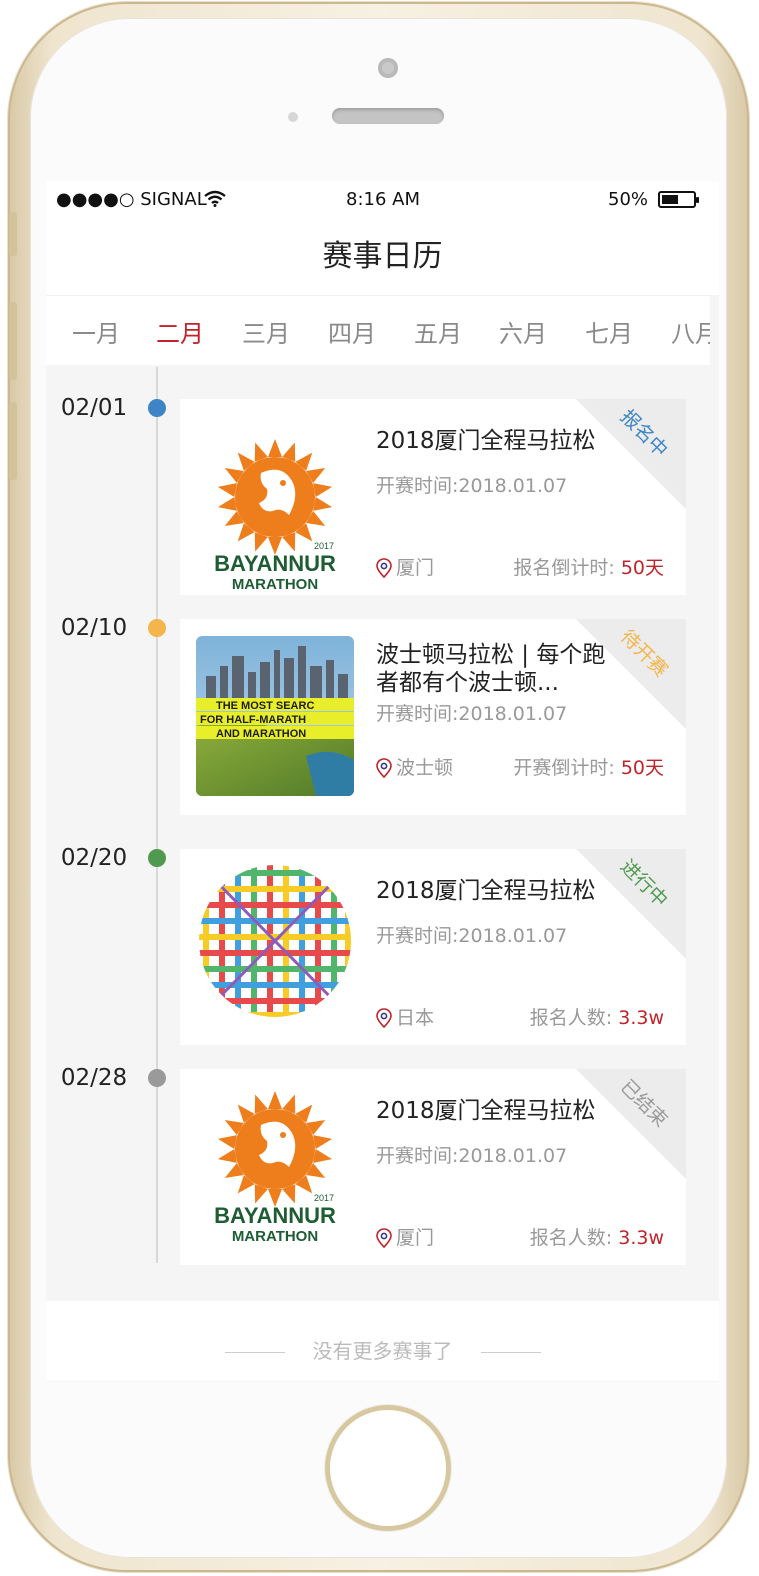  Describe the element at coordinates (253, 720) in the screenshot. I see `svg-text: FOR HALF-MARATH` at that location.